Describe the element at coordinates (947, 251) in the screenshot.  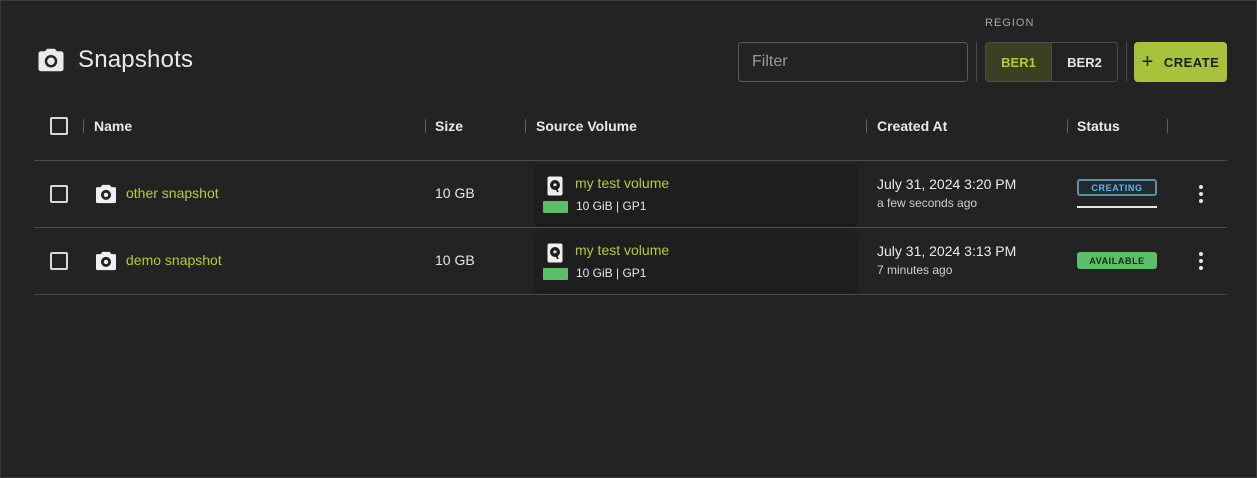
I see `created-at: July 31, 2024 3:13 PM` at that location.